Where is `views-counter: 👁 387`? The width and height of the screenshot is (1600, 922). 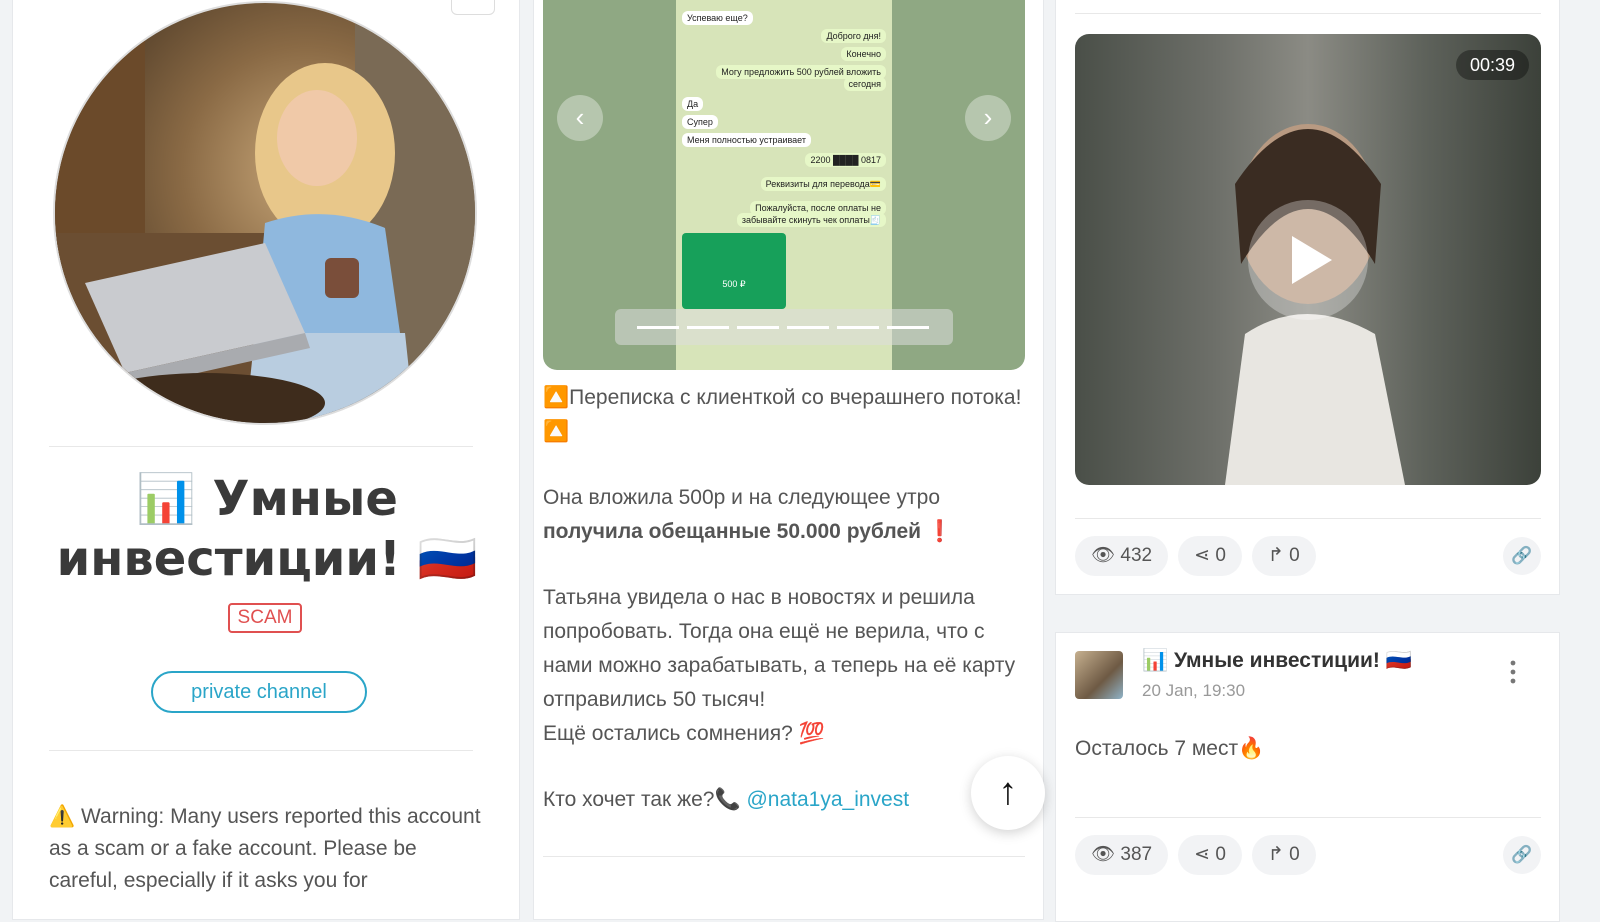 views-counter: 👁 387 is located at coordinates (1122, 855).